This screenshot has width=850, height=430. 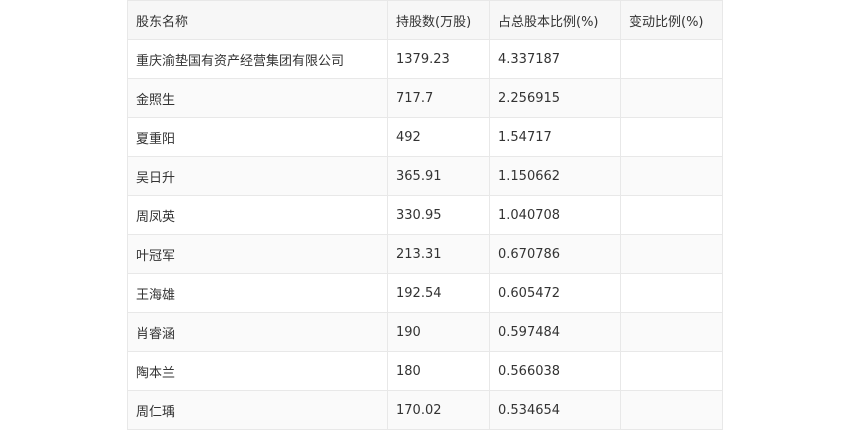 I want to click on cell-share-ratio: 0.566038, so click(x=555, y=371).